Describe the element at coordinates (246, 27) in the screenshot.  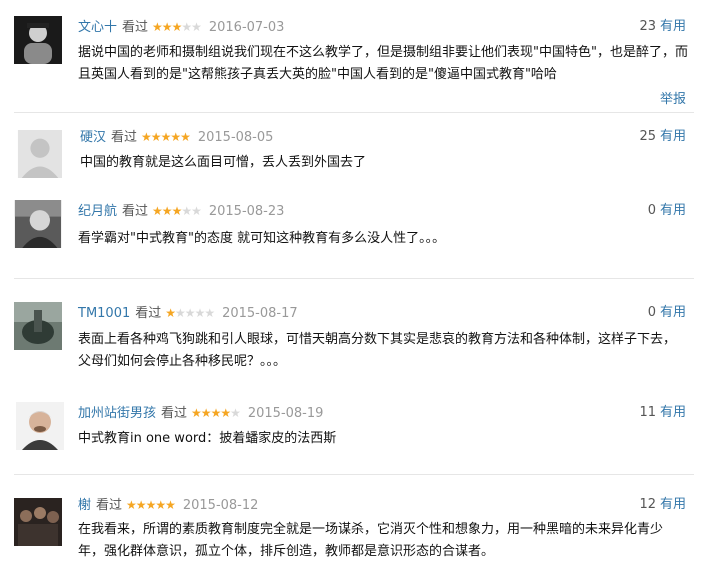
I see `review-date: 2016-07-03` at that location.